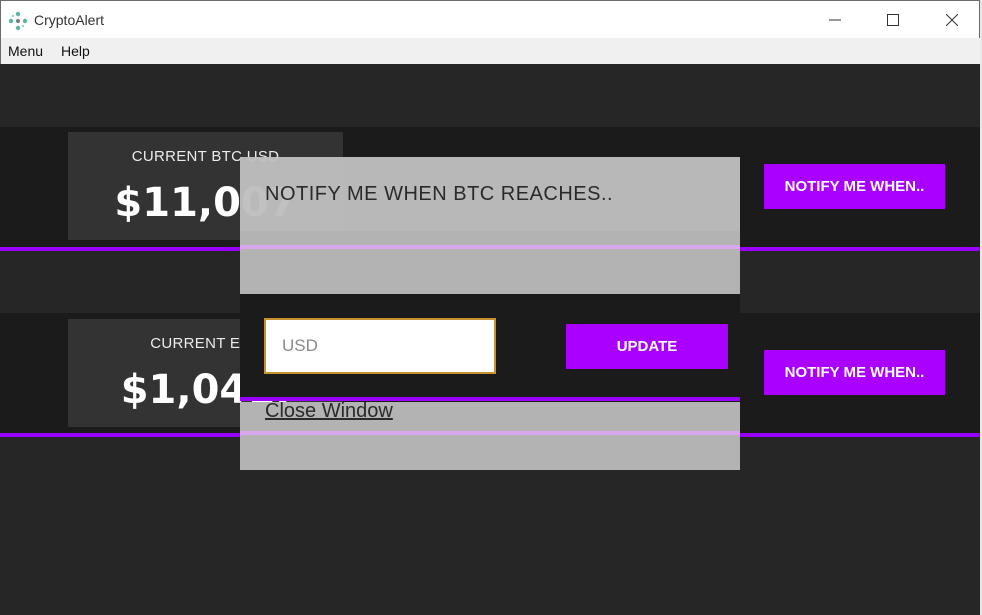 This screenshot has width=982, height=615. I want to click on modal-footer-divider, so click(490, 433).